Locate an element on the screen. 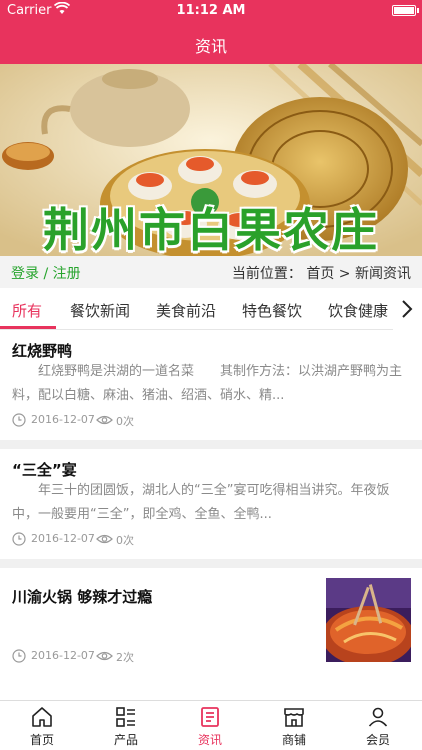 This screenshot has height=750, width=422. battery-icon is located at coordinates (404, 10).